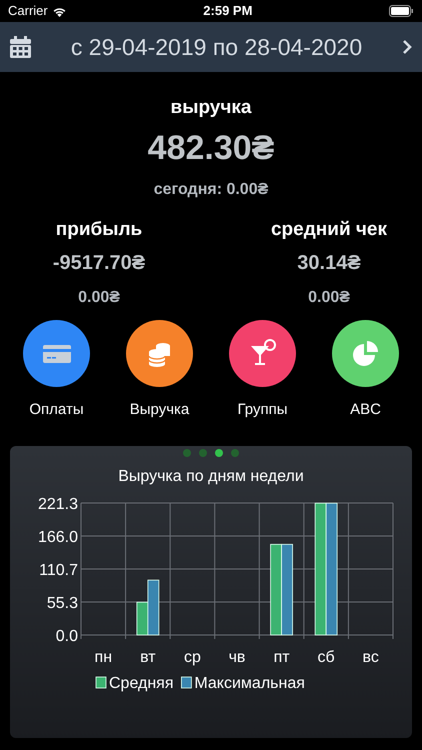  What do you see at coordinates (227, 11) in the screenshot?
I see `status-time: 2:59 PM` at bounding box center [227, 11].